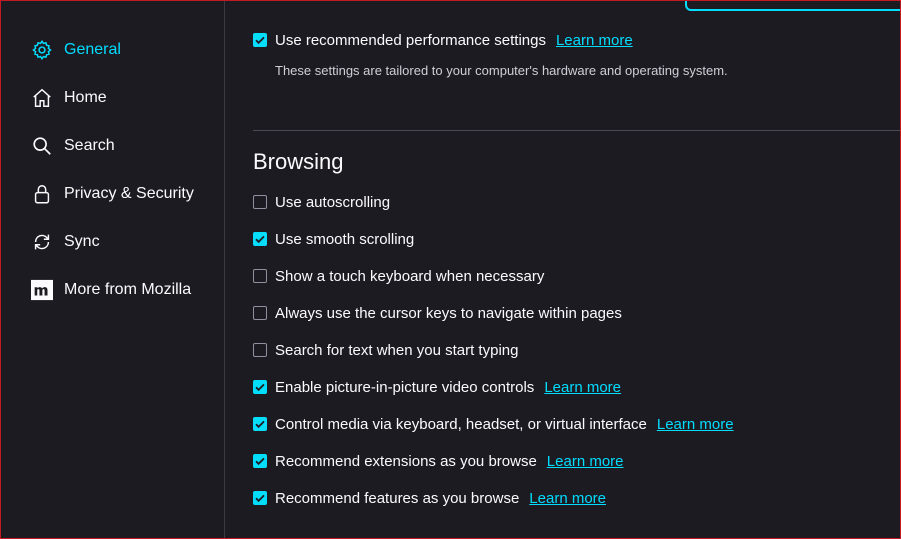  Describe the element at coordinates (793, 5) in the screenshot. I see `search-settings-input` at that location.